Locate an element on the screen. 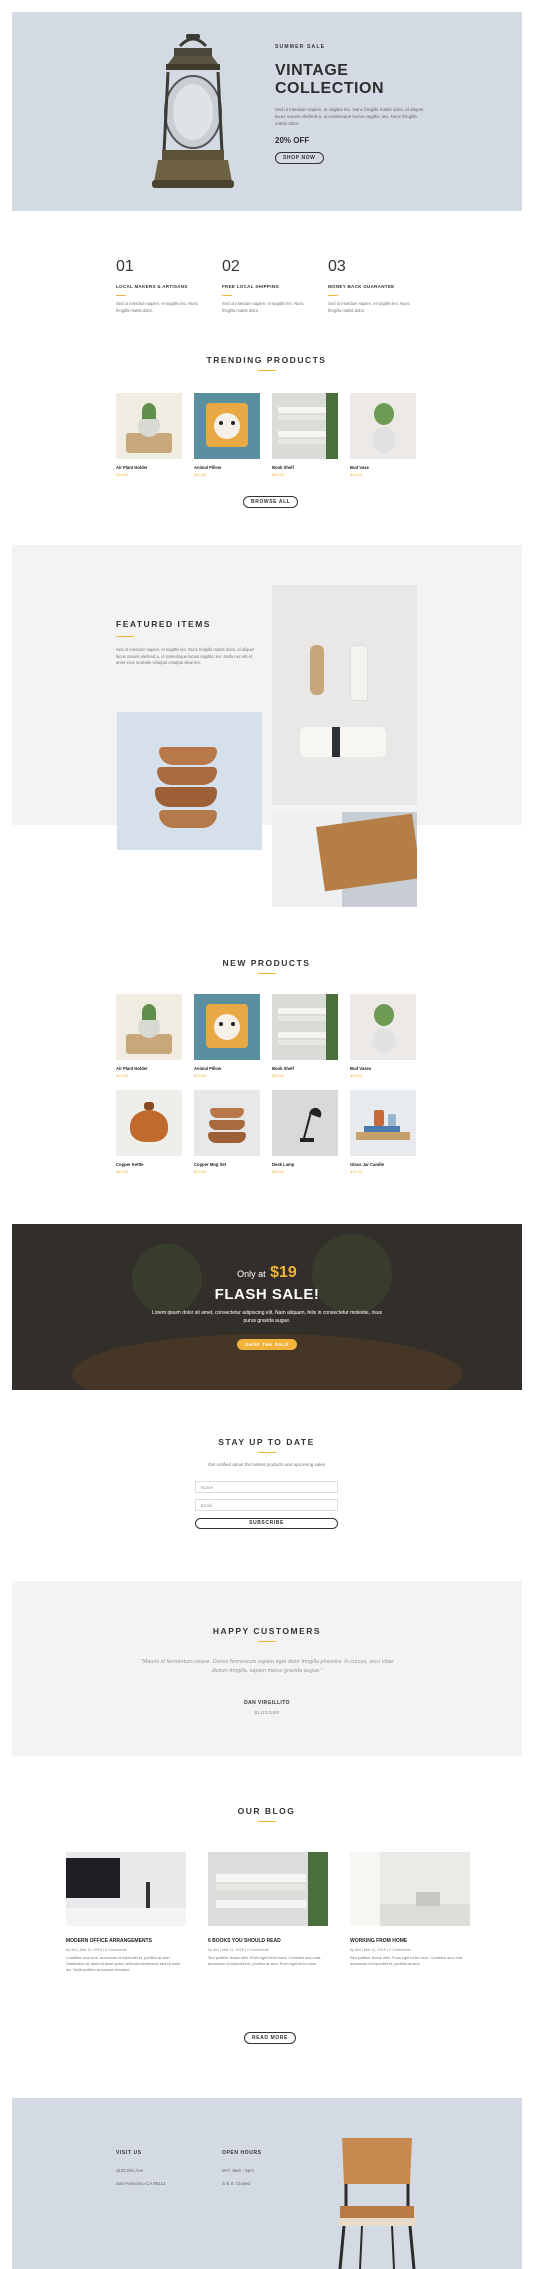  subscribe-button: SUBSCRIBE is located at coordinates (266, 1523).